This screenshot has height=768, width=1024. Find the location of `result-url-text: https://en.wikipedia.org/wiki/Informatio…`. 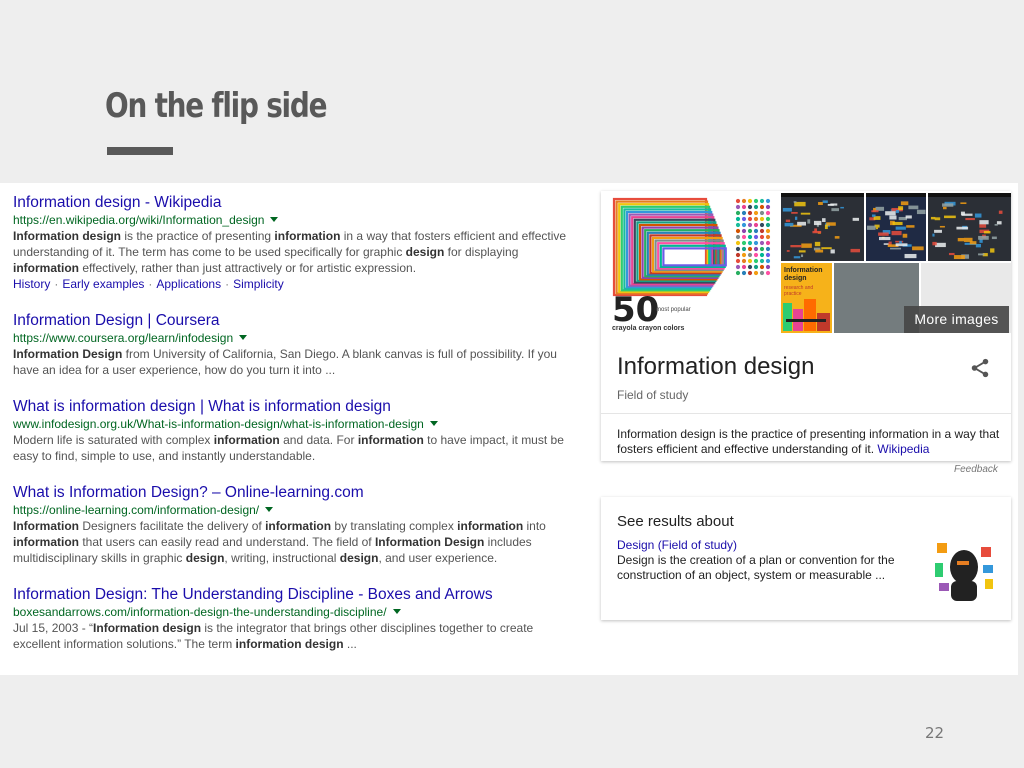

result-url-text: https://en.wikipedia.org/wiki/Informatio… is located at coordinates (139, 220).